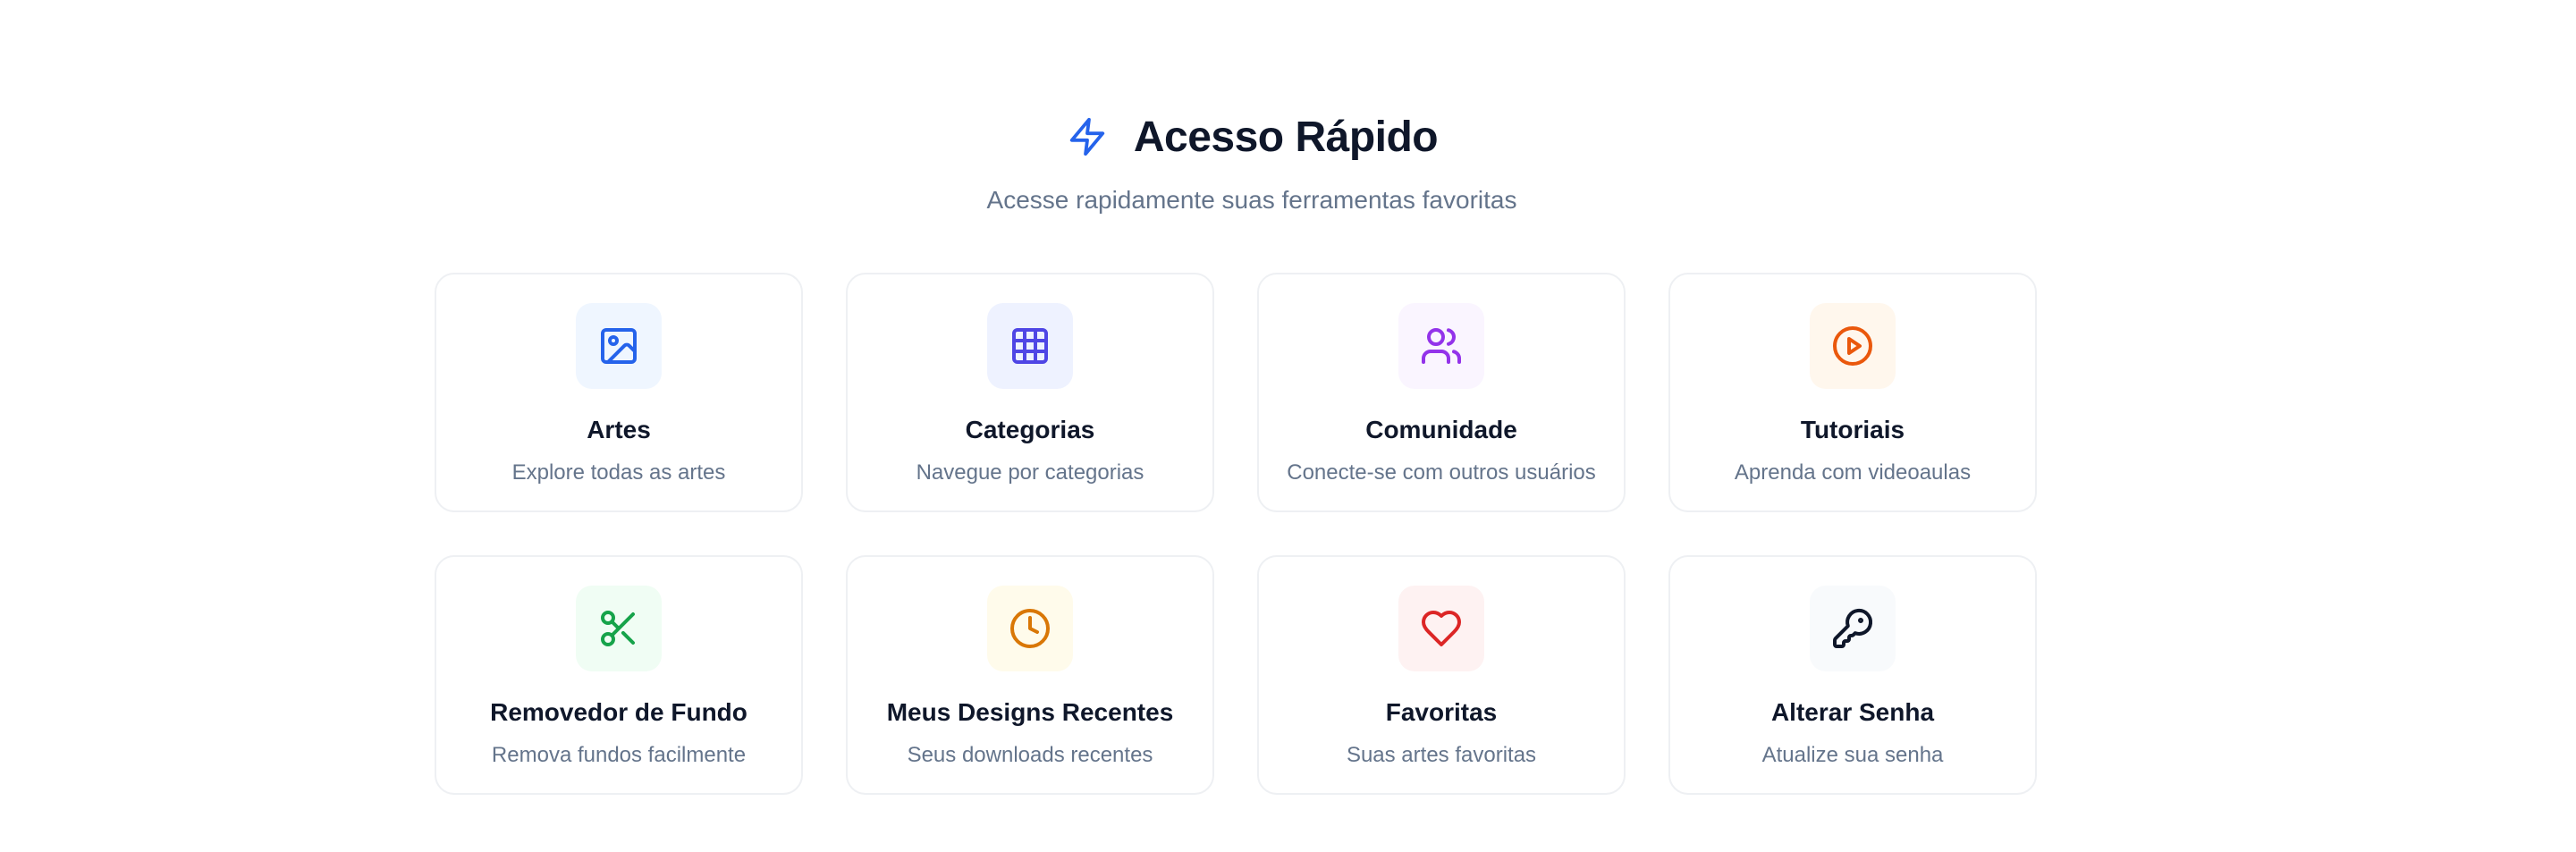 The height and width of the screenshot is (852, 2576). What do you see at coordinates (619, 755) in the screenshot?
I see `card-description: Remova fundos facilmente` at bounding box center [619, 755].